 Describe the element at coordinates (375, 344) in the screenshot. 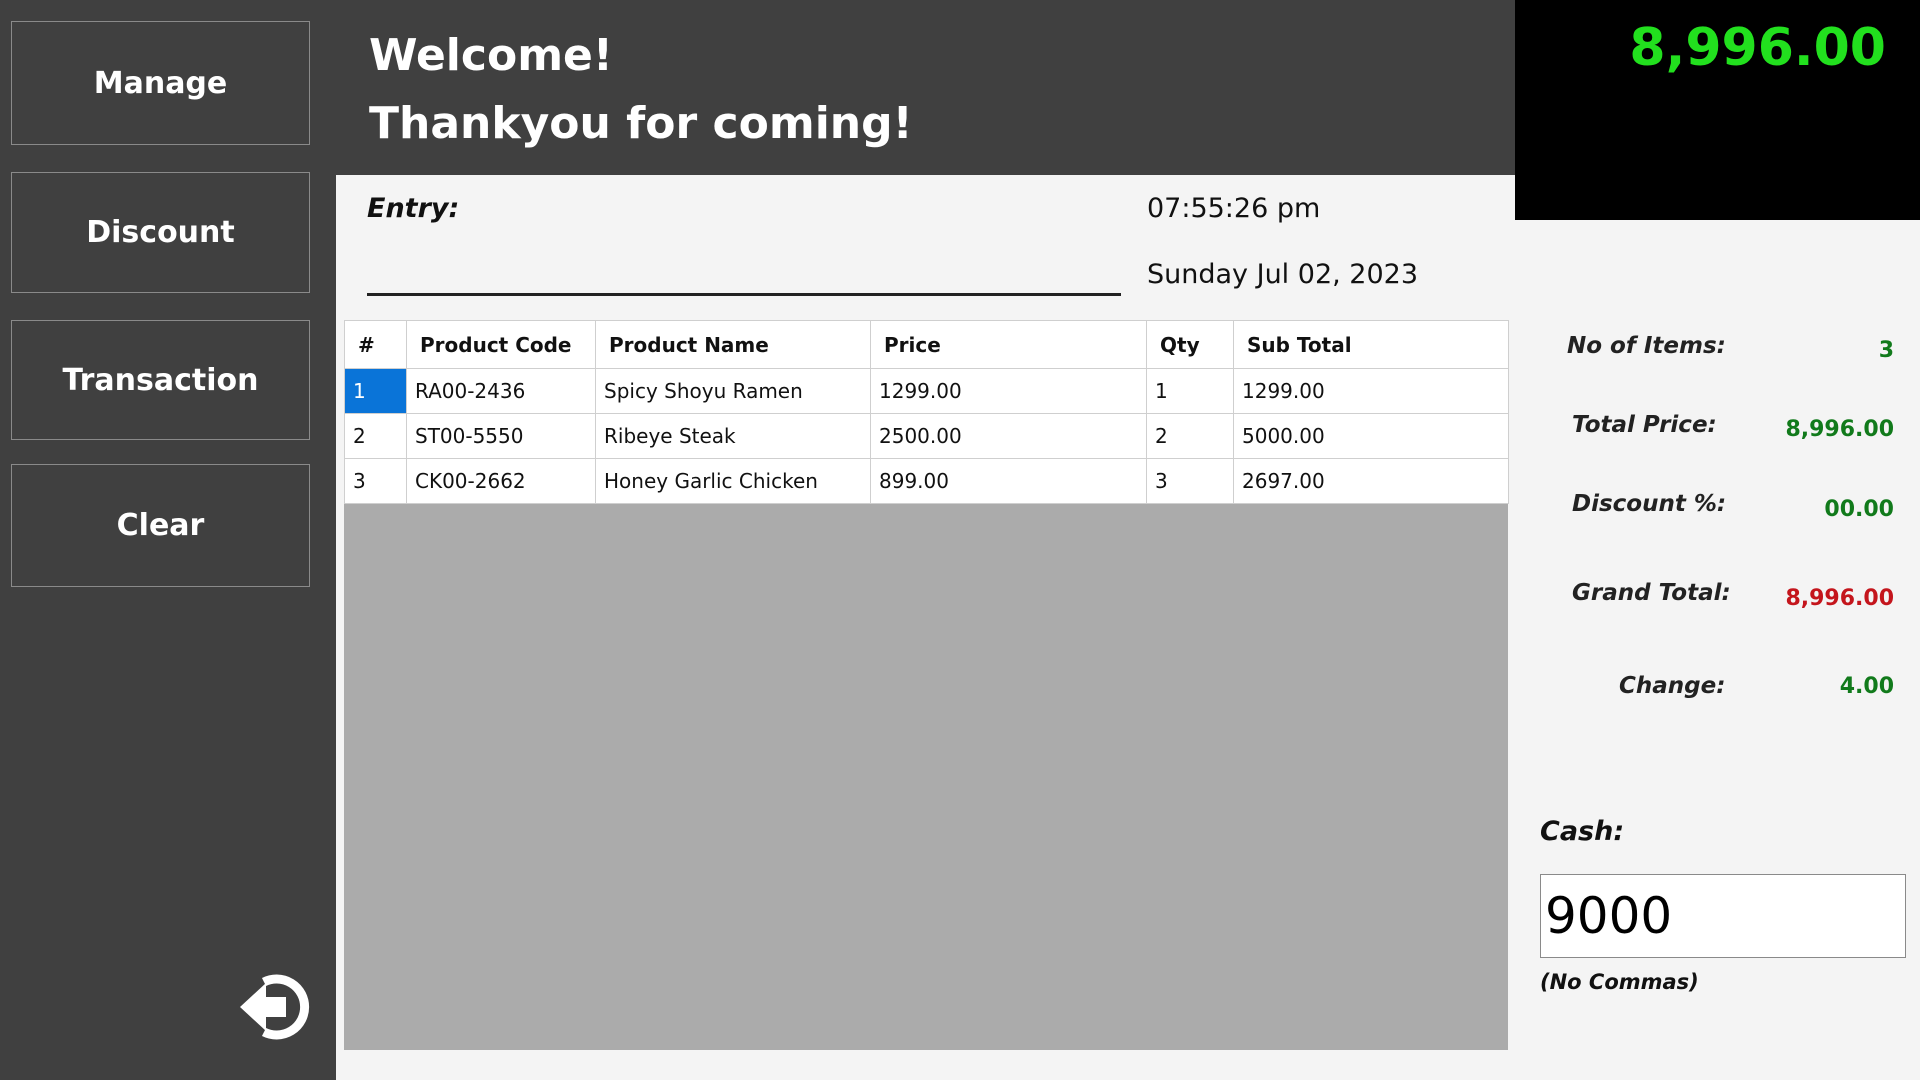

I see `column-header-index: #` at that location.